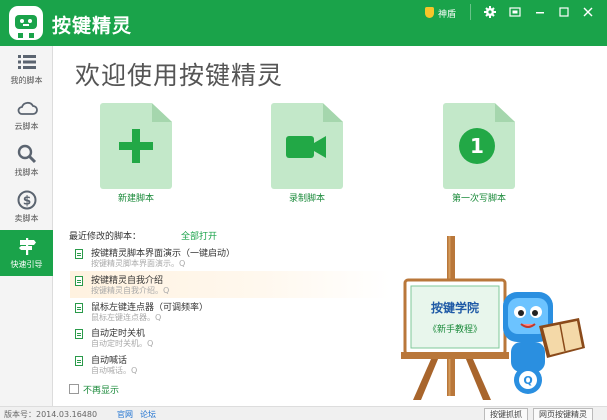  What do you see at coordinates (26, 23) in the screenshot?
I see `robot-logo-icon` at bounding box center [26, 23].